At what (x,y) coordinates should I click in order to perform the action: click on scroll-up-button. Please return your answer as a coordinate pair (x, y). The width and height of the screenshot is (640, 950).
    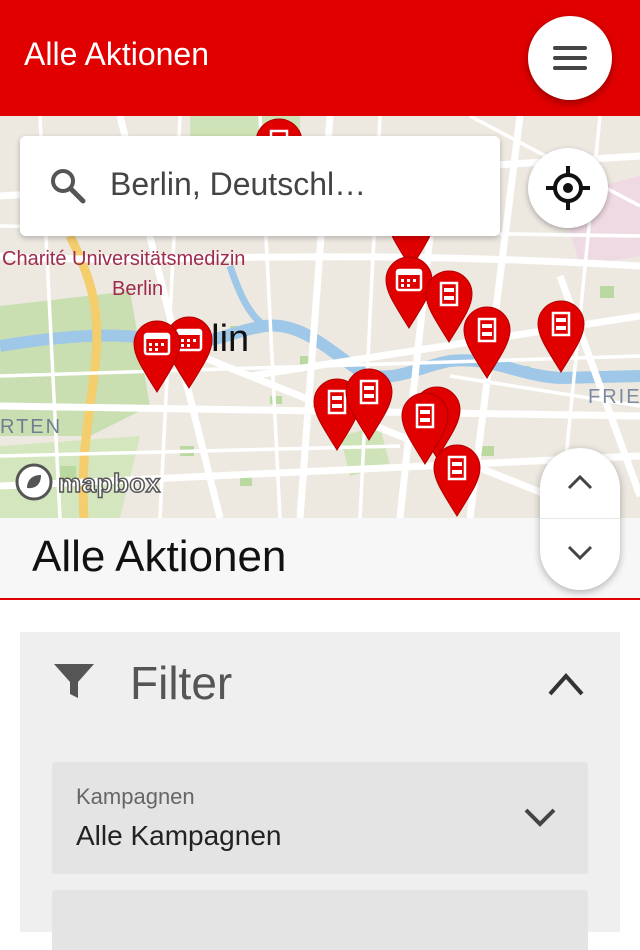
    Looking at the image, I should click on (580, 483).